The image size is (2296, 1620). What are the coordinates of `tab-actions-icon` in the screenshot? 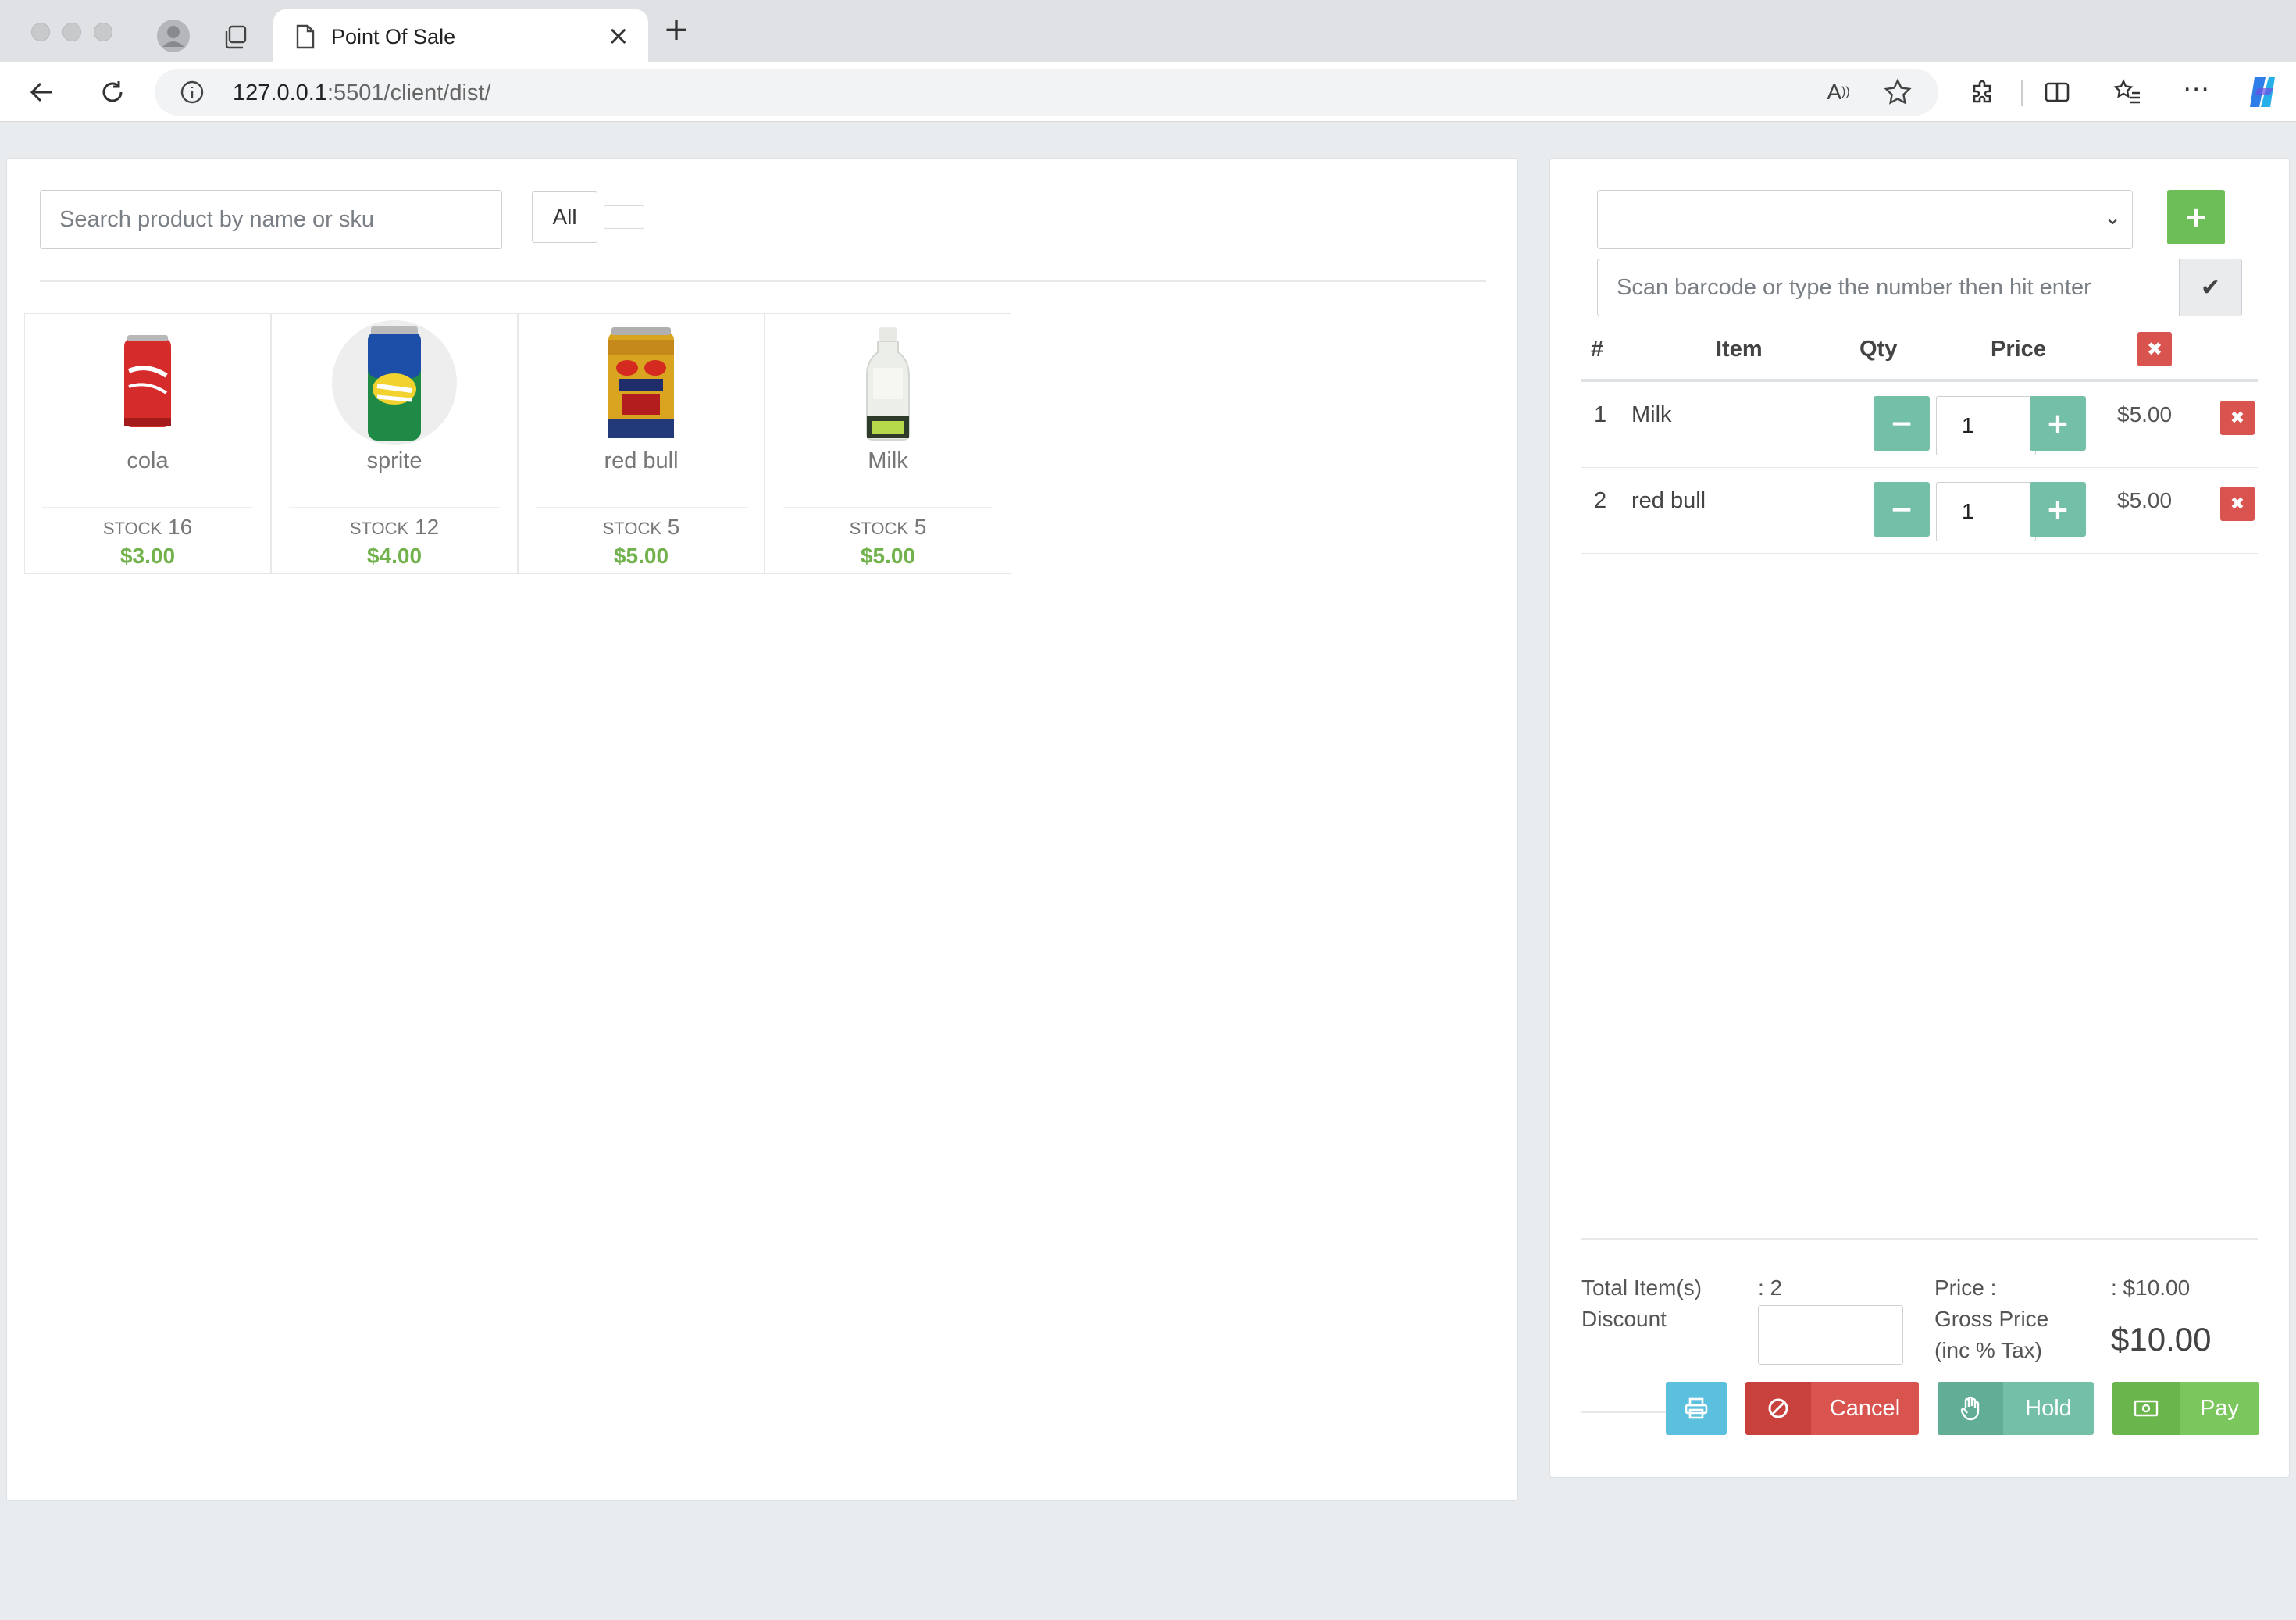 It's located at (235, 37).